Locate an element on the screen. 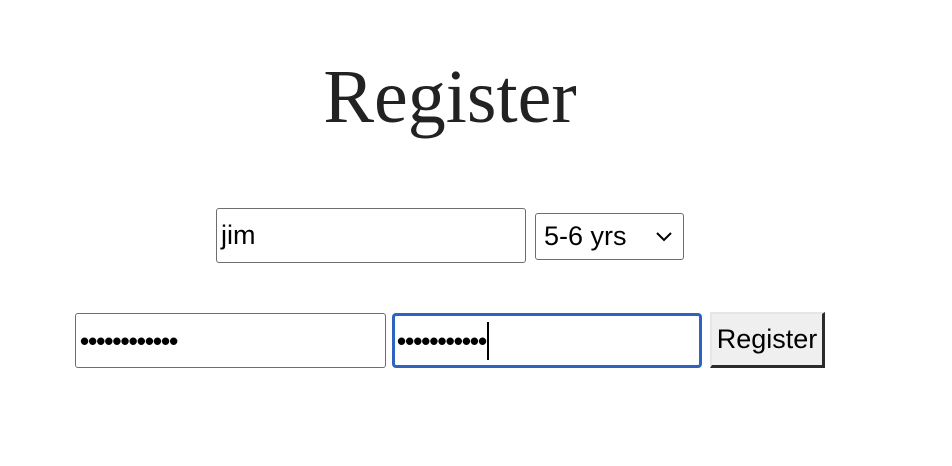  experience-select: 5-6 yrs is located at coordinates (609, 236).